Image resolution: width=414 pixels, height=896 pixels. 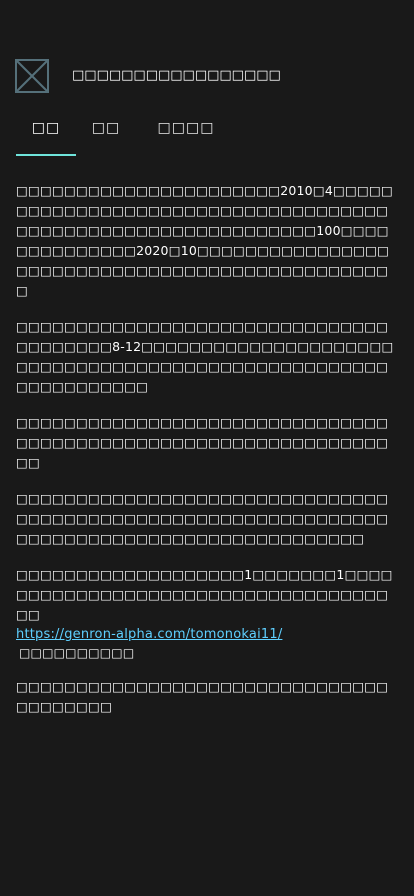 I want to click on header: □□□□□□□□□□□□□□□□□, so click(x=206, y=76).